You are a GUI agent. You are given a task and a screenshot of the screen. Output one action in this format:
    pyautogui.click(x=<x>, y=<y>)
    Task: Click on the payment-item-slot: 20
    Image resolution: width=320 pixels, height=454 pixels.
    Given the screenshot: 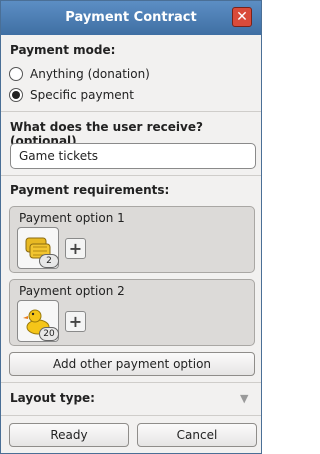 What is the action you would take?
    pyautogui.click(x=38, y=321)
    